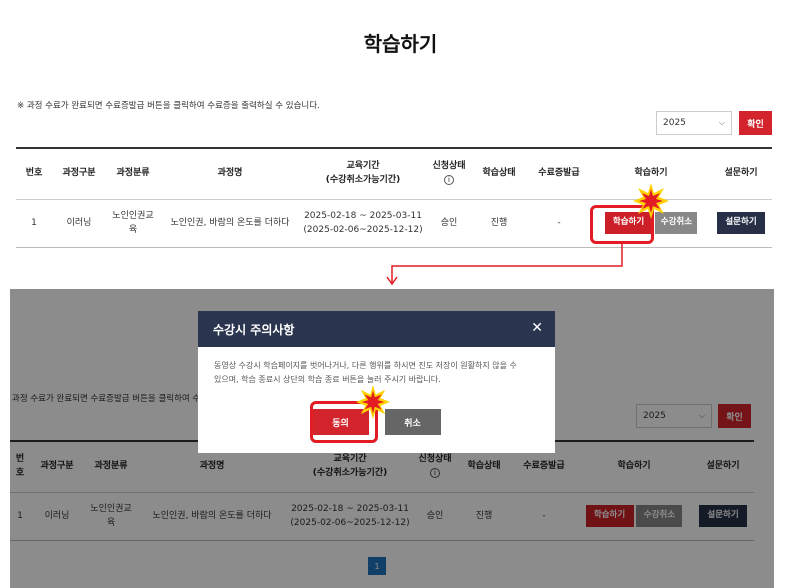 Image resolution: width=801 pixels, height=588 pixels. What do you see at coordinates (254, 329) in the screenshot?
I see `modal-title: 수강시 주의사항` at bounding box center [254, 329].